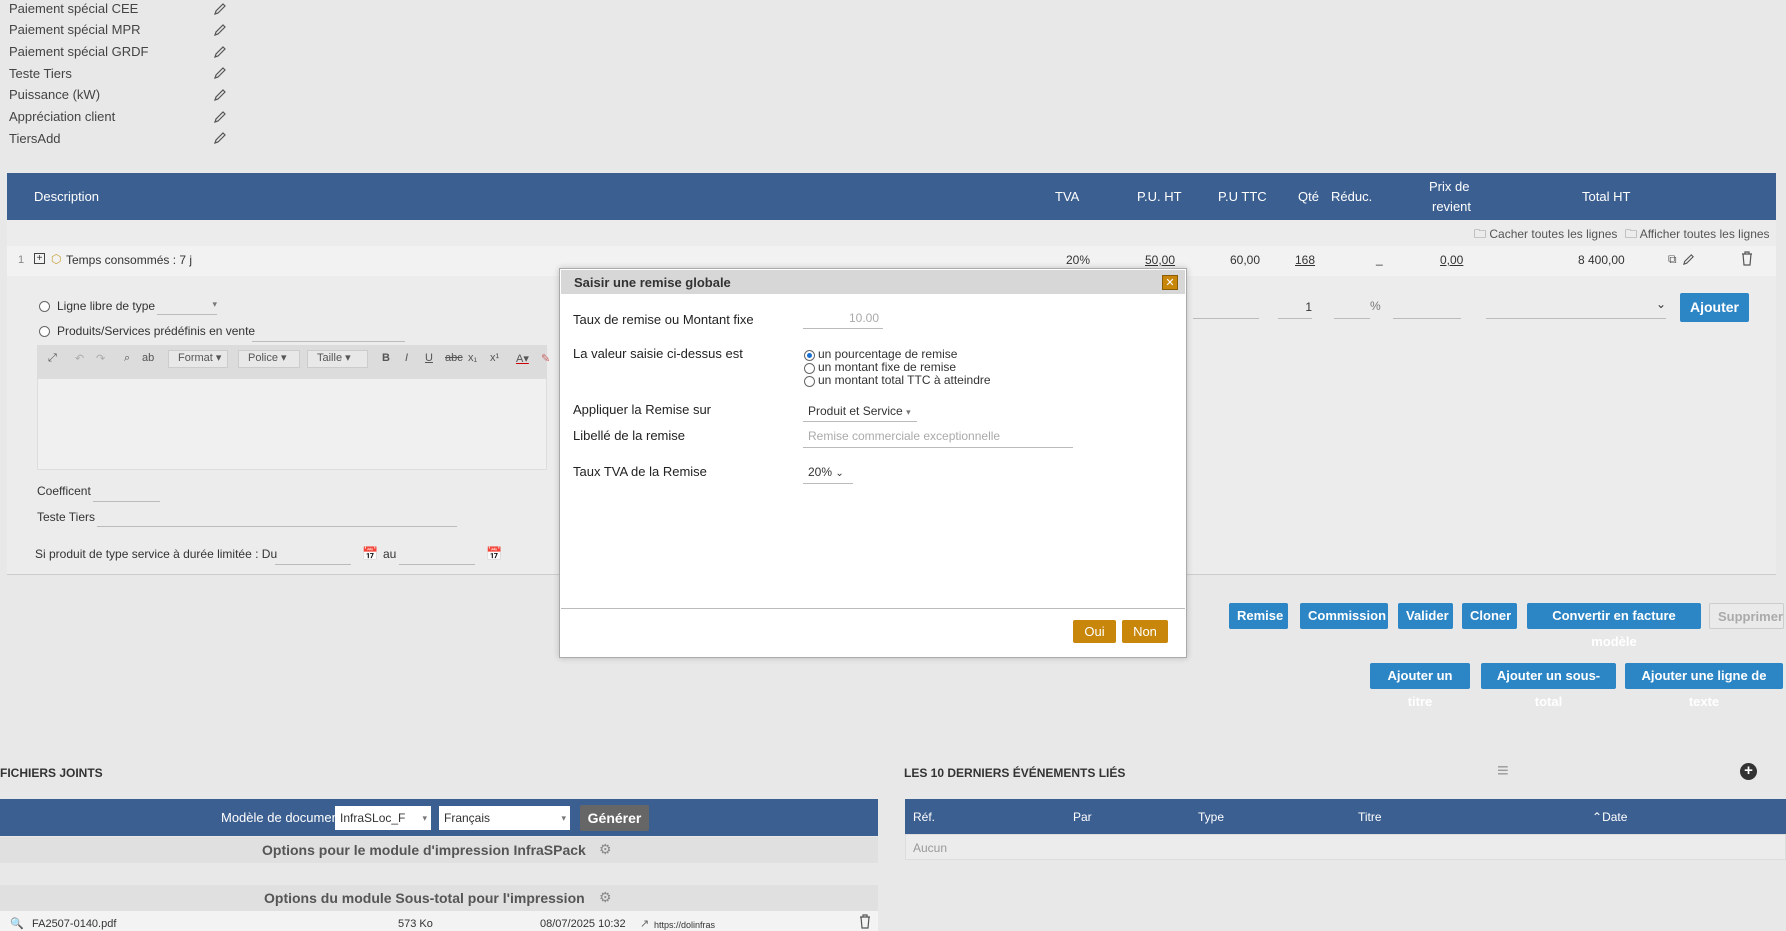 Image resolution: width=1786 pixels, height=931 pixels. I want to click on file-link: https://dolinfras, so click(684, 925).